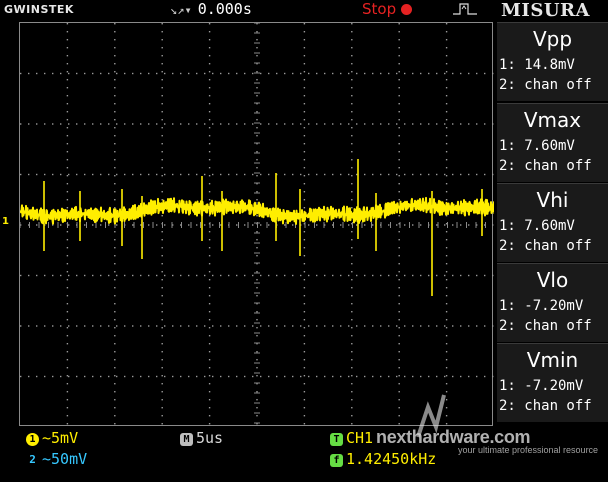  Describe the element at coordinates (387, 9) in the screenshot. I see `run-stop-indicator: Stop` at that location.